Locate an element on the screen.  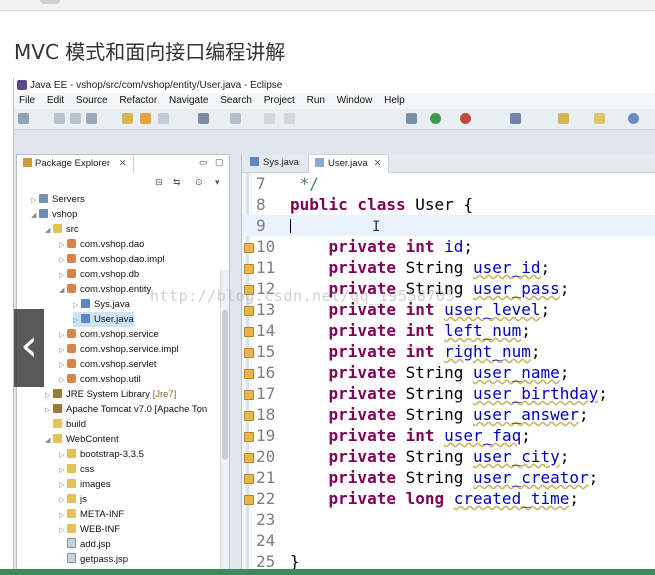
tree-item-folder: ▷ META-INF is located at coordinates (91, 514).